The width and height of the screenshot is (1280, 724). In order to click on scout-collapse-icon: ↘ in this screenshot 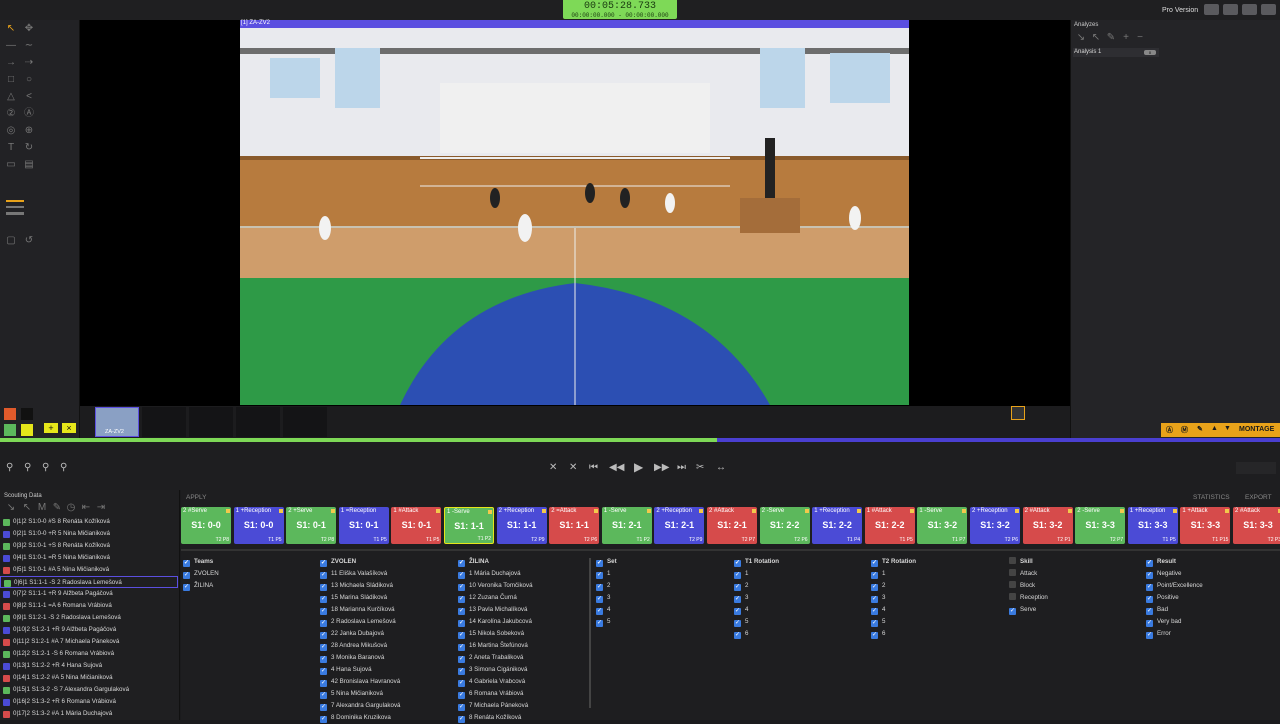, I will do `click(11, 508)`.